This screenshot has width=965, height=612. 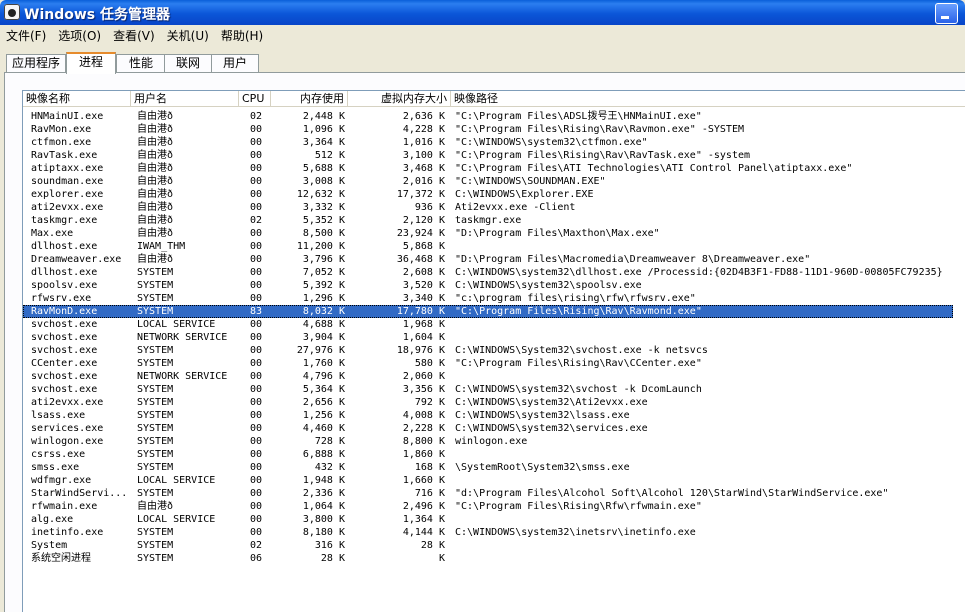 What do you see at coordinates (423, 272) in the screenshot?
I see `cell-vm-size: 2,608 K` at bounding box center [423, 272].